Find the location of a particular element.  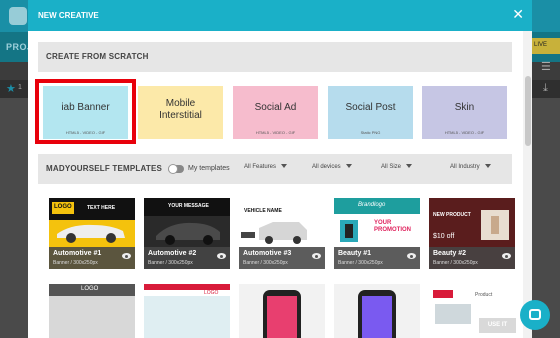

filter-devices: All devices is located at coordinates (332, 167).